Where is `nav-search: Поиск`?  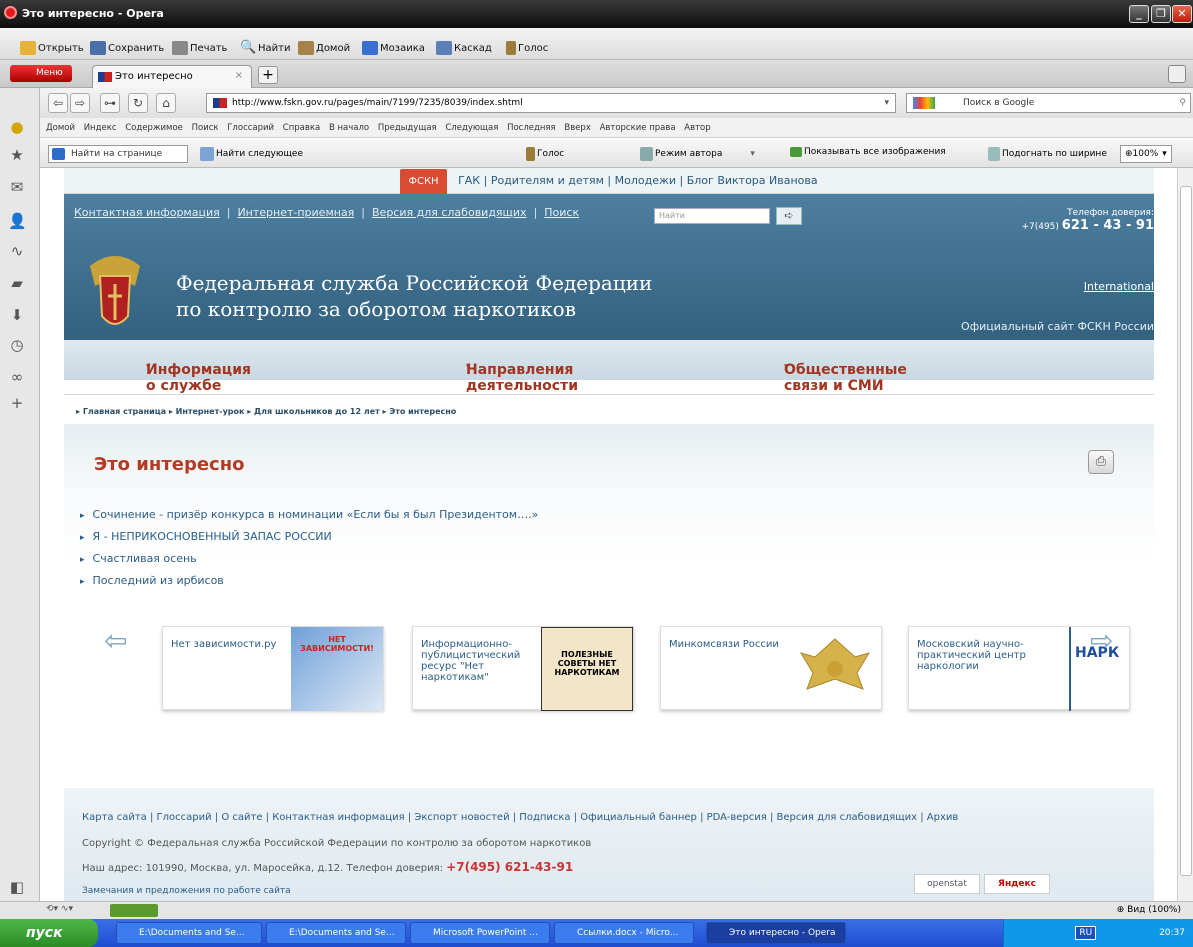 nav-search: Поиск is located at coordinates (205, 128).